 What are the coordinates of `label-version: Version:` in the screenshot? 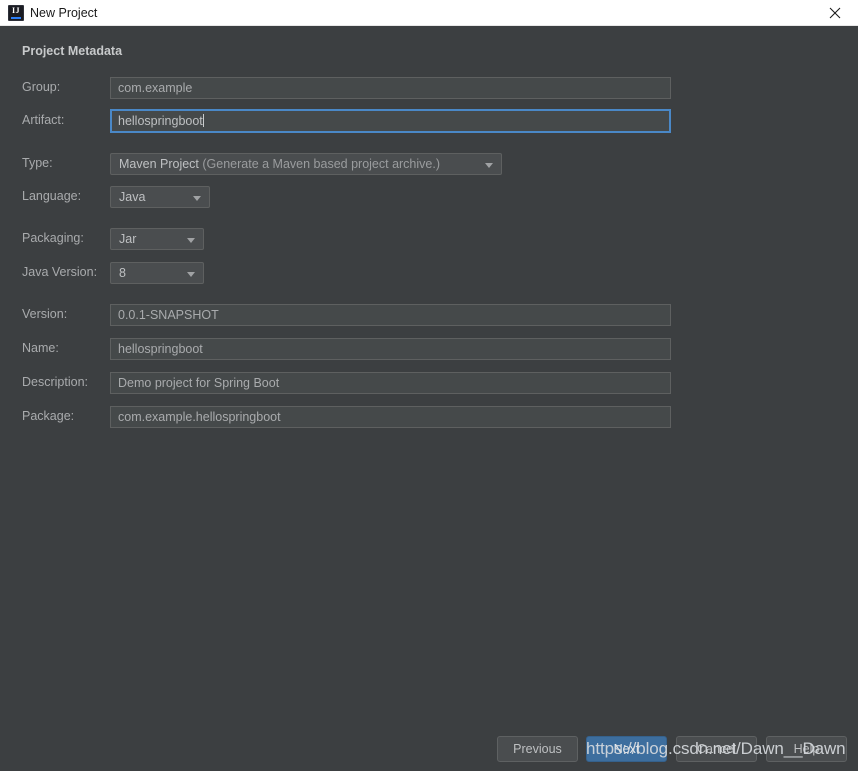 It's located at (45, 314).